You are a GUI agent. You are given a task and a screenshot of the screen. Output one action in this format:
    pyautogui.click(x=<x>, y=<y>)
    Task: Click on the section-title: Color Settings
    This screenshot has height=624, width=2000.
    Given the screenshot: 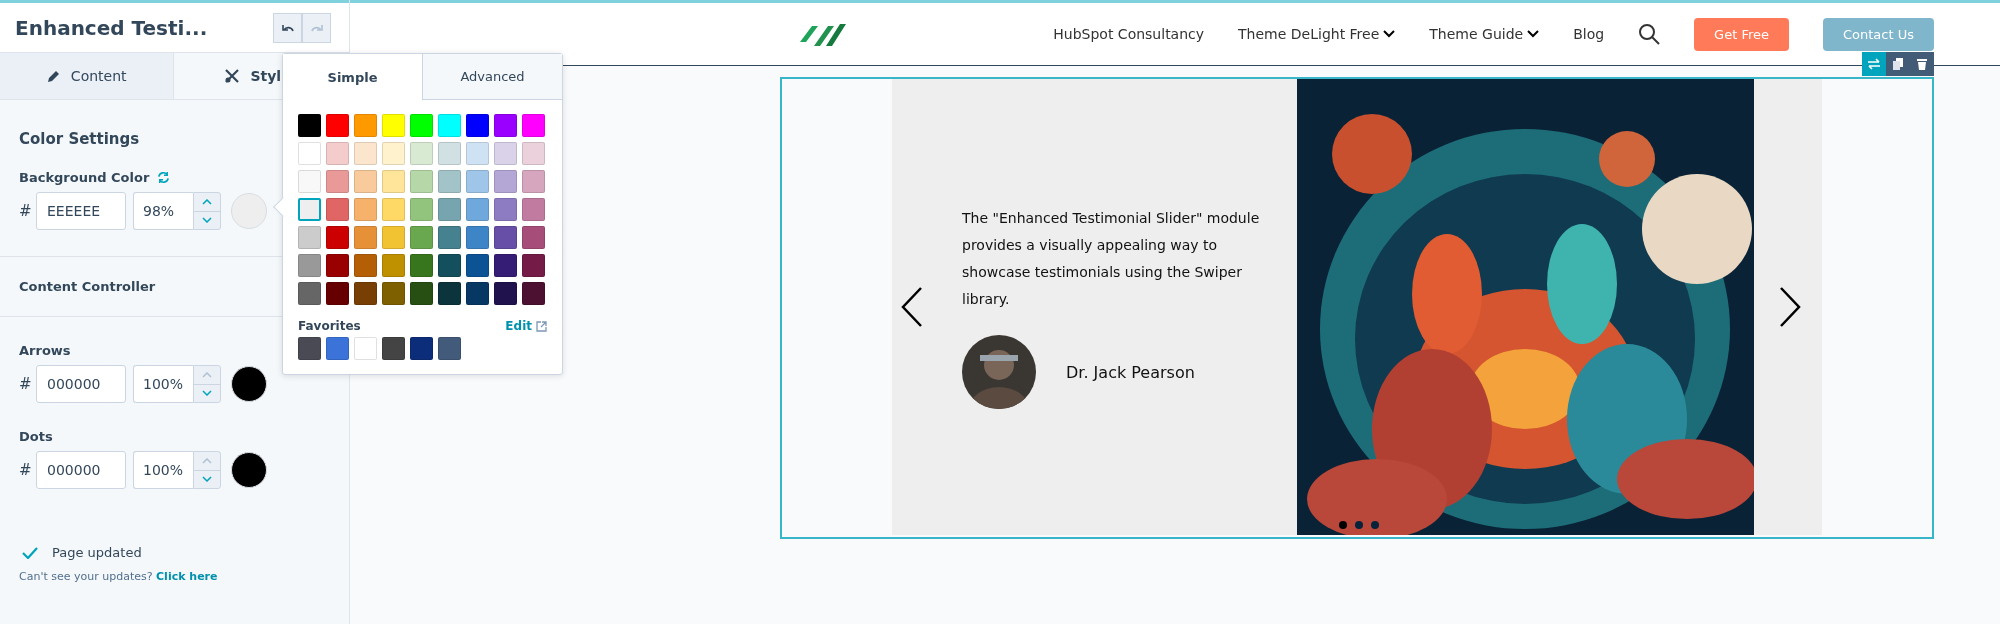 What is the action you would take?
    pyautogui.click(x=79, y=139)
    